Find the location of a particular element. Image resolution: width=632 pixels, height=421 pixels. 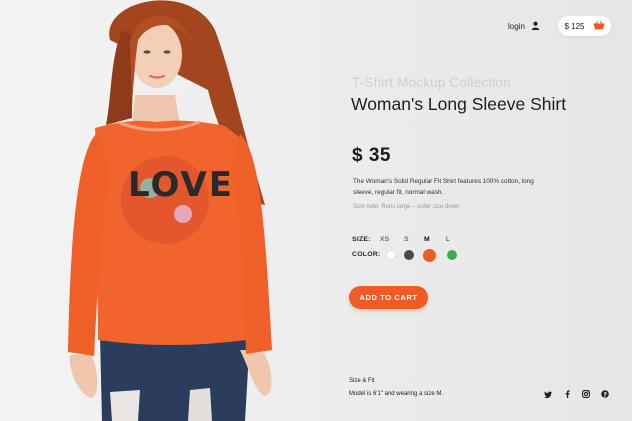

product-price: $ 35 is located at coordinates (371, 155).